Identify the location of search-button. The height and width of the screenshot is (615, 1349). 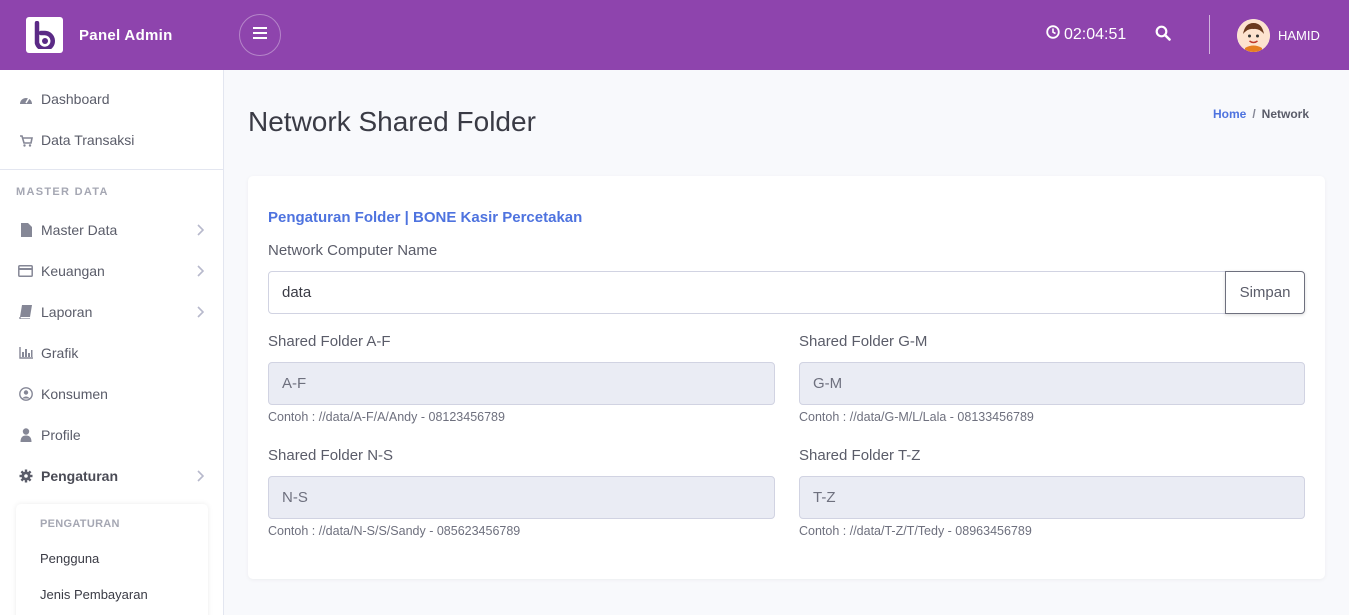
(1163, 35).